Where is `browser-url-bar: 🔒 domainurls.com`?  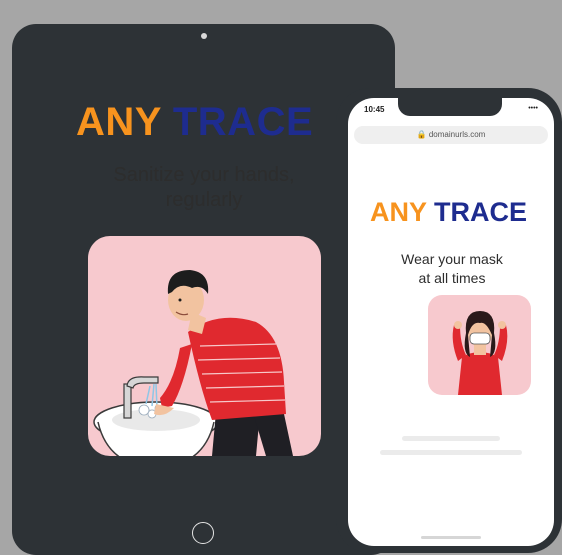 browser-url-bar: 🔒 domainurls.com is located at coordinates (451, 135).